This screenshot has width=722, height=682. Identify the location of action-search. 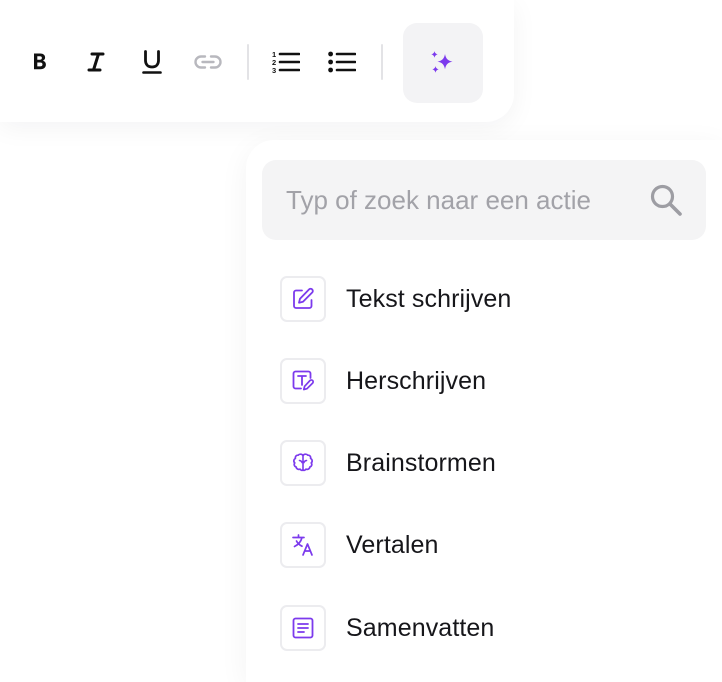
(484, 200).